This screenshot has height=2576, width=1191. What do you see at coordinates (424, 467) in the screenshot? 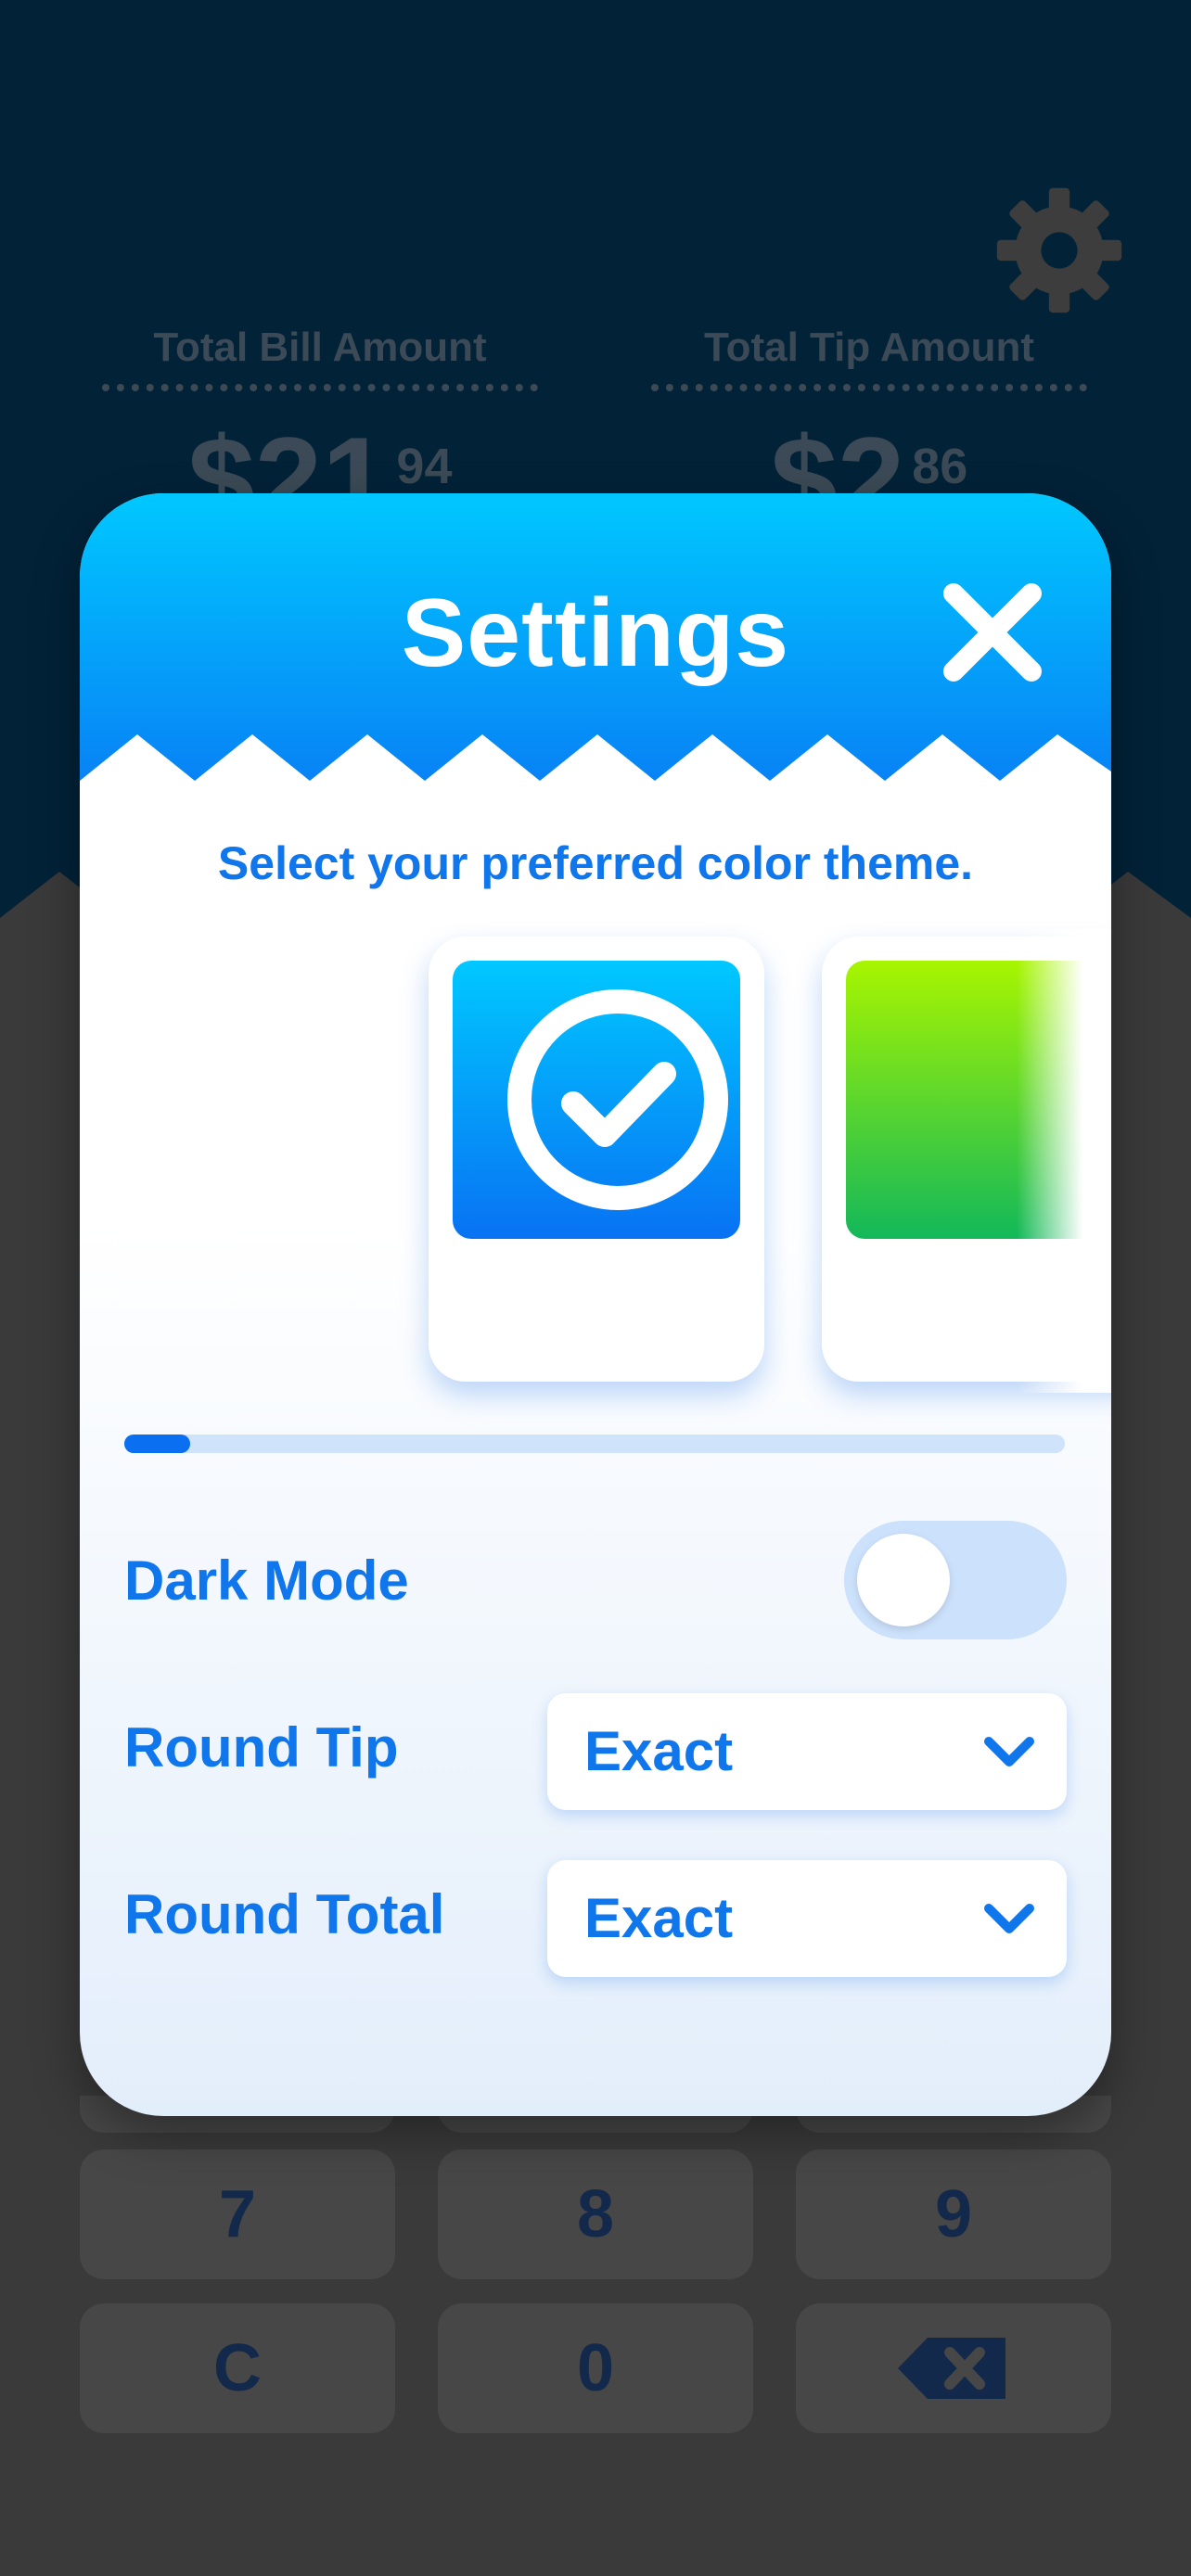
I see `total-bill-cents: 94` at bounding box center [424, 467].